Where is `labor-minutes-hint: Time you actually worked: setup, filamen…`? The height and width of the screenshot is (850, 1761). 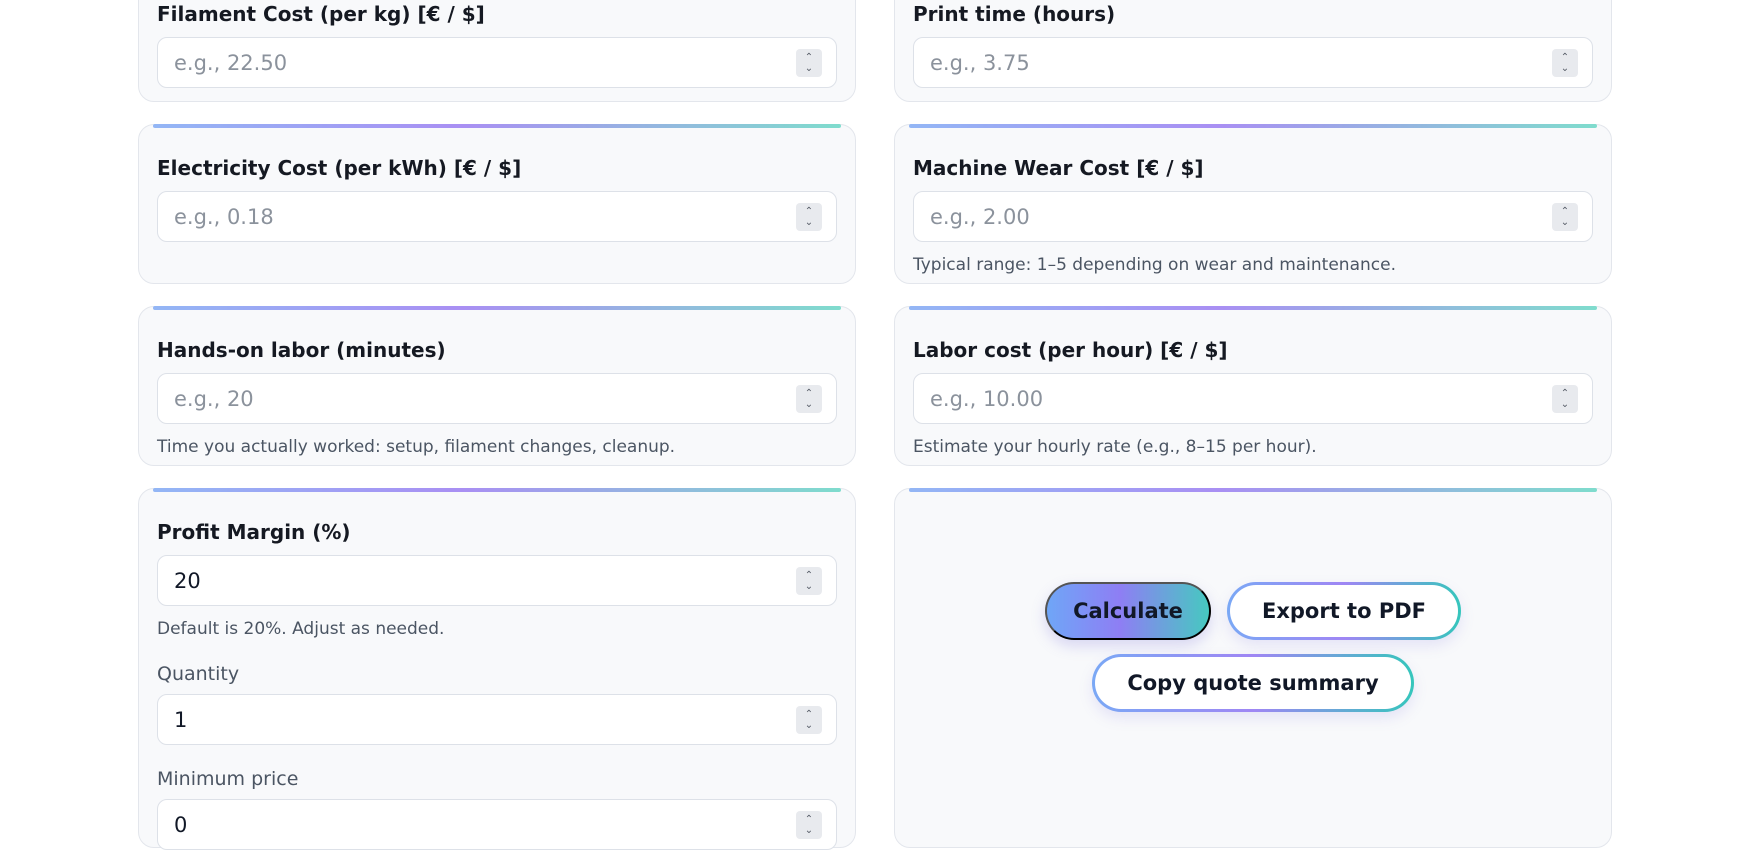 labor-minutes-hint: Time you actually worked: setup, filamen… is located at coordinates (416, 447).